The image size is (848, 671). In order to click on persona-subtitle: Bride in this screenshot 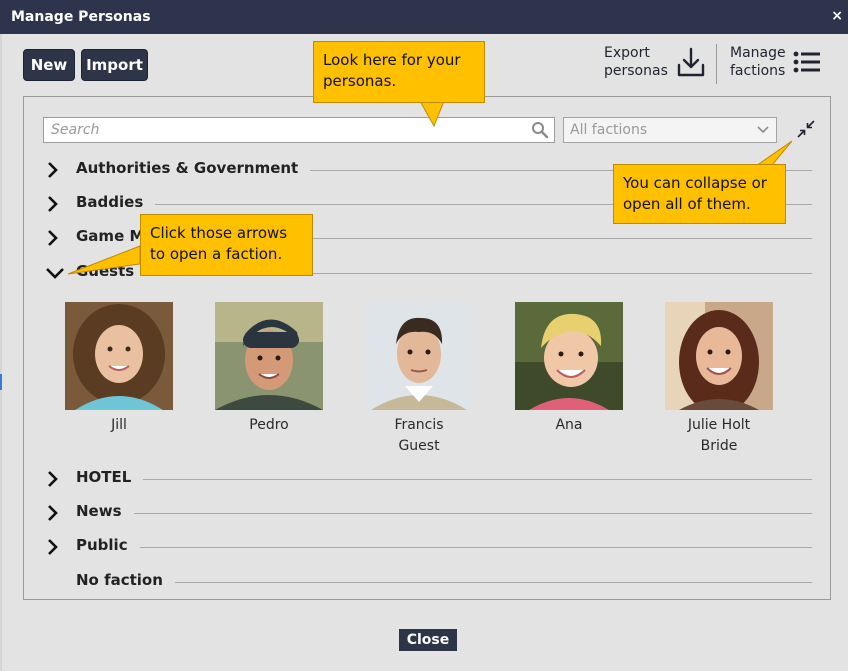, I will do `click(719, 446)`.